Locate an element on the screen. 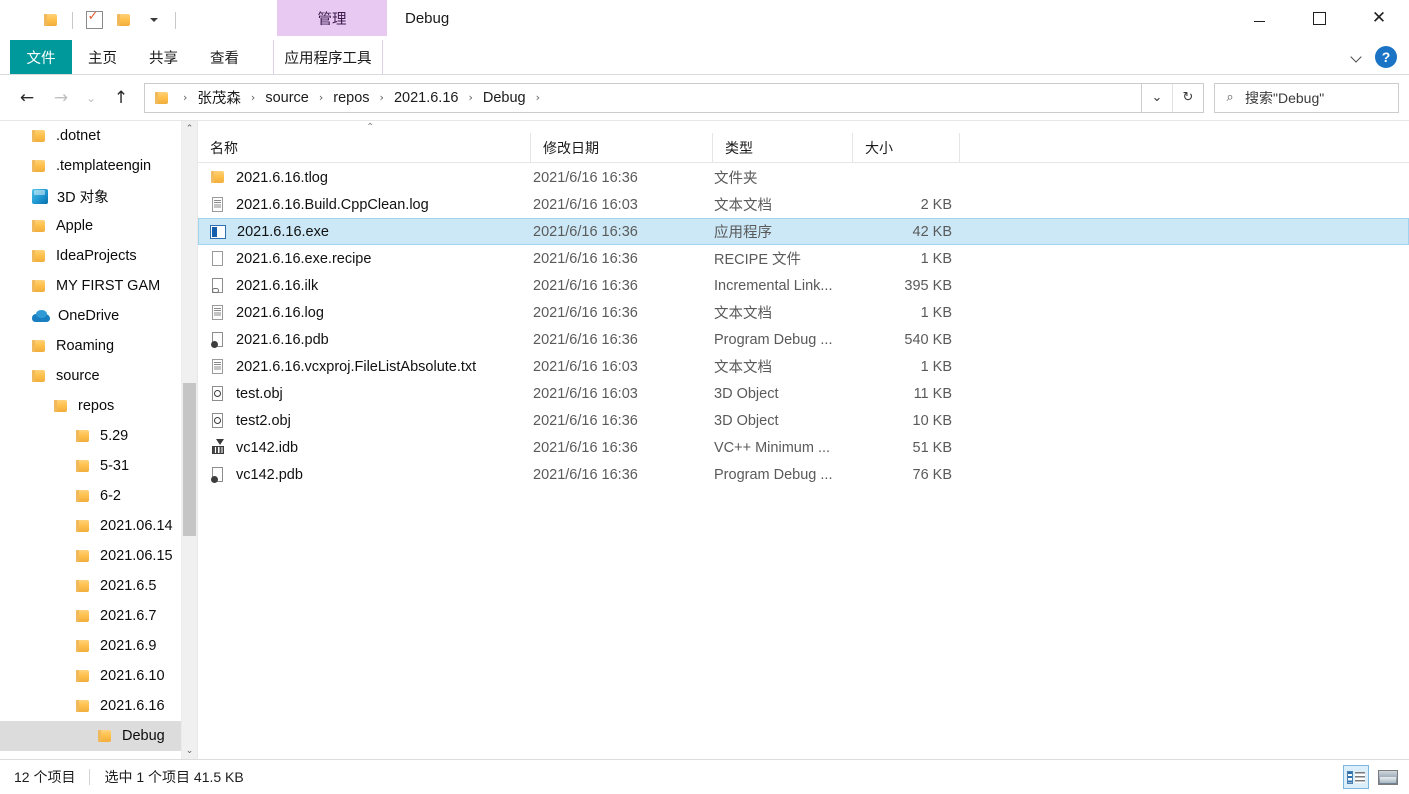 The width and height of the screenshot is (1409, 794). sidebar-item-apple: Apple is located at coordinates (91, 226).